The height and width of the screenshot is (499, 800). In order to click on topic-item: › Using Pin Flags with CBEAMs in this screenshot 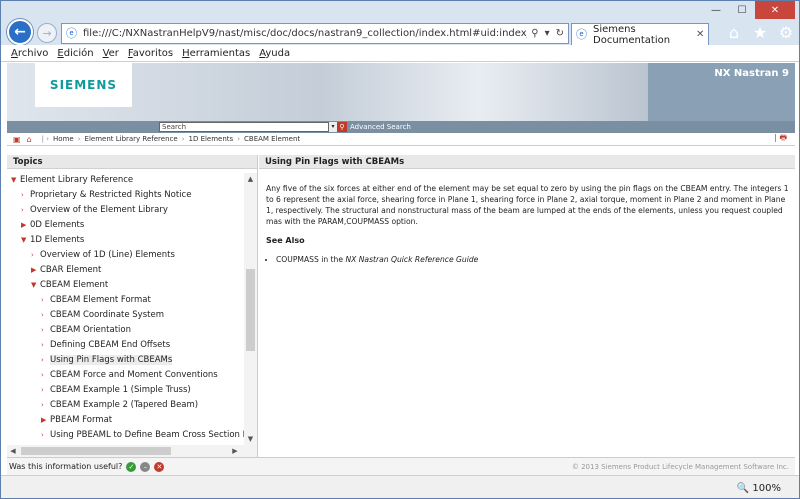, I will do `click(125, 360)`.